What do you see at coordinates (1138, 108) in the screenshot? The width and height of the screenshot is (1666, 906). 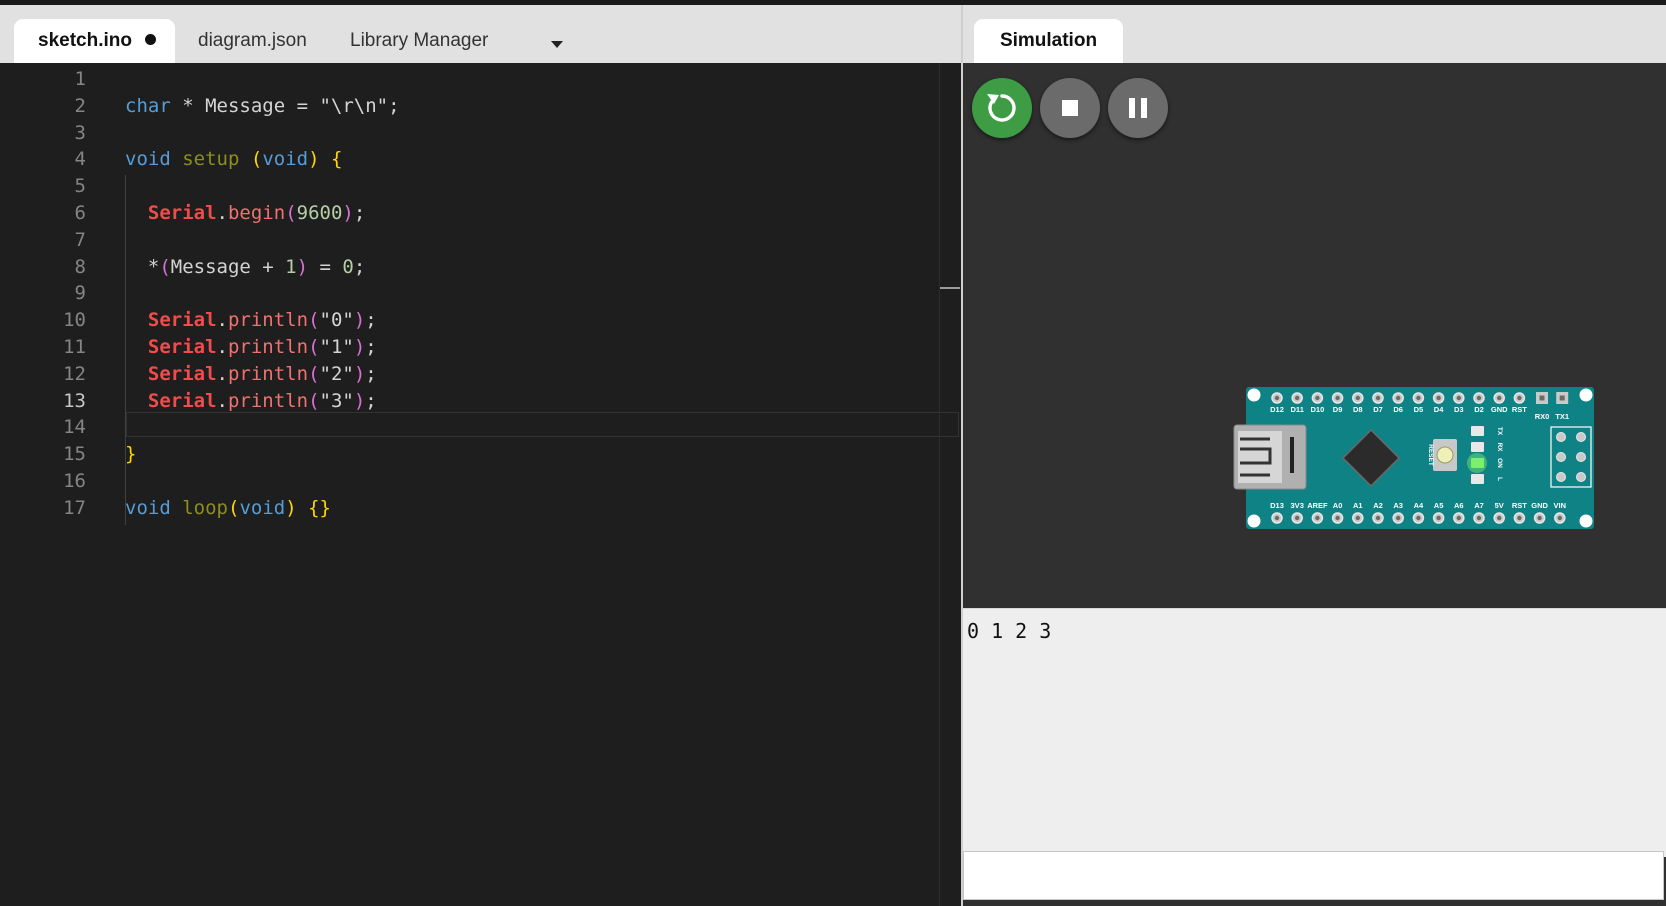 I see `pause-button` at bounding box center [1138, 108].